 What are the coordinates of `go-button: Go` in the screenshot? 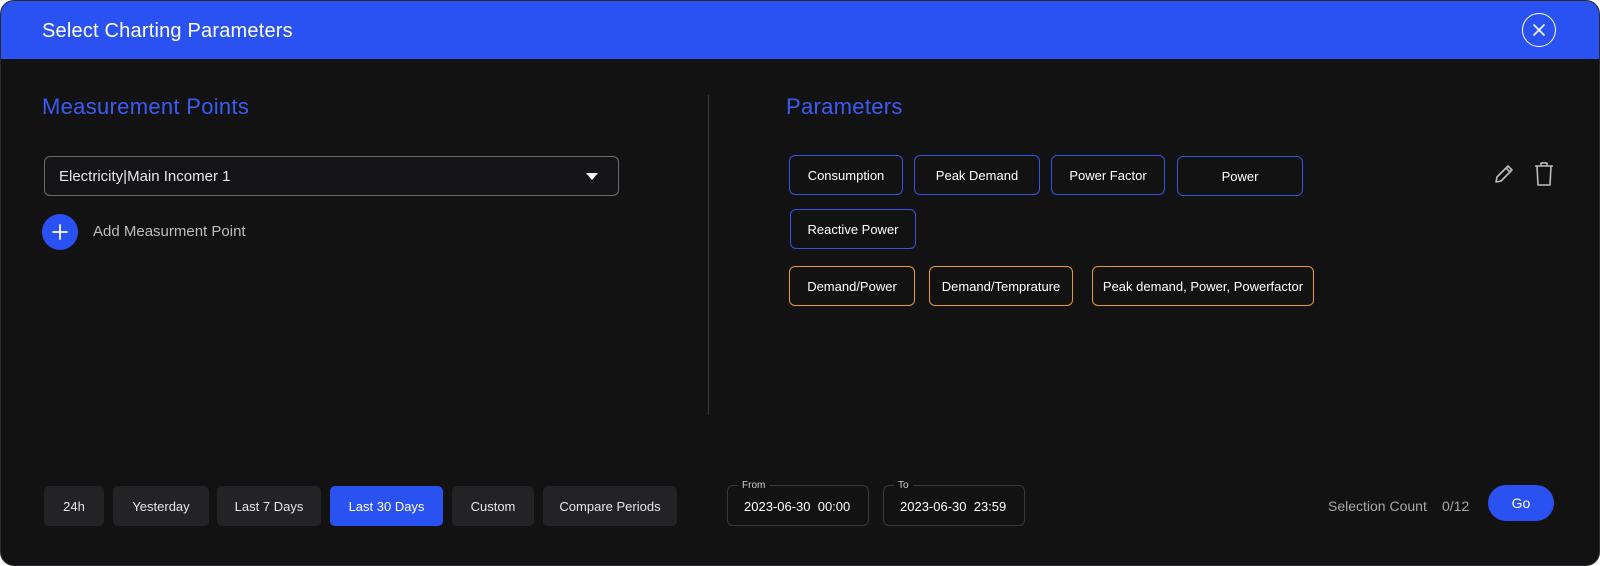 It's located at (1521, 503).